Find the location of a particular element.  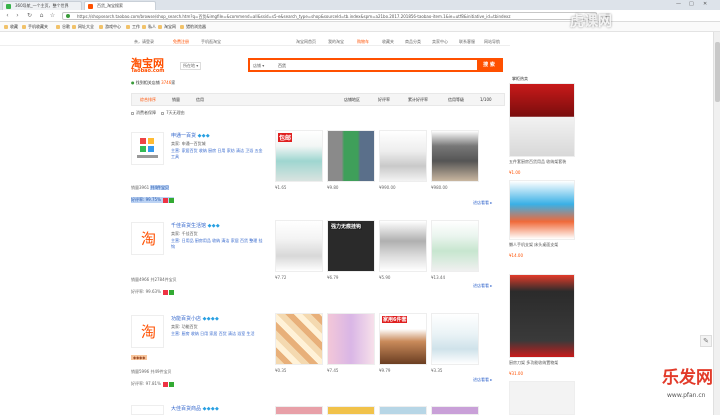

ad-caption: 懒人手机支架 床头桌面支架 is located at coordinates (542, 244).